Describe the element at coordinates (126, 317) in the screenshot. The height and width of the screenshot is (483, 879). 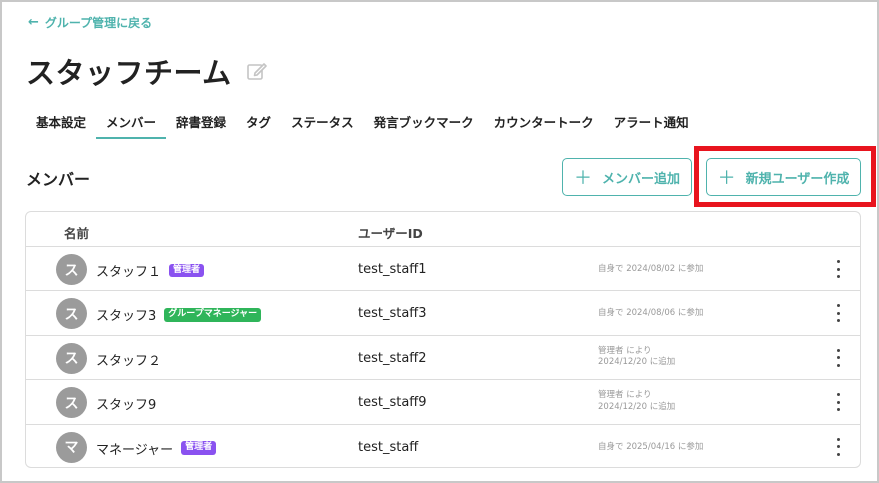
I see `member-name: スタッフ3` at that location.